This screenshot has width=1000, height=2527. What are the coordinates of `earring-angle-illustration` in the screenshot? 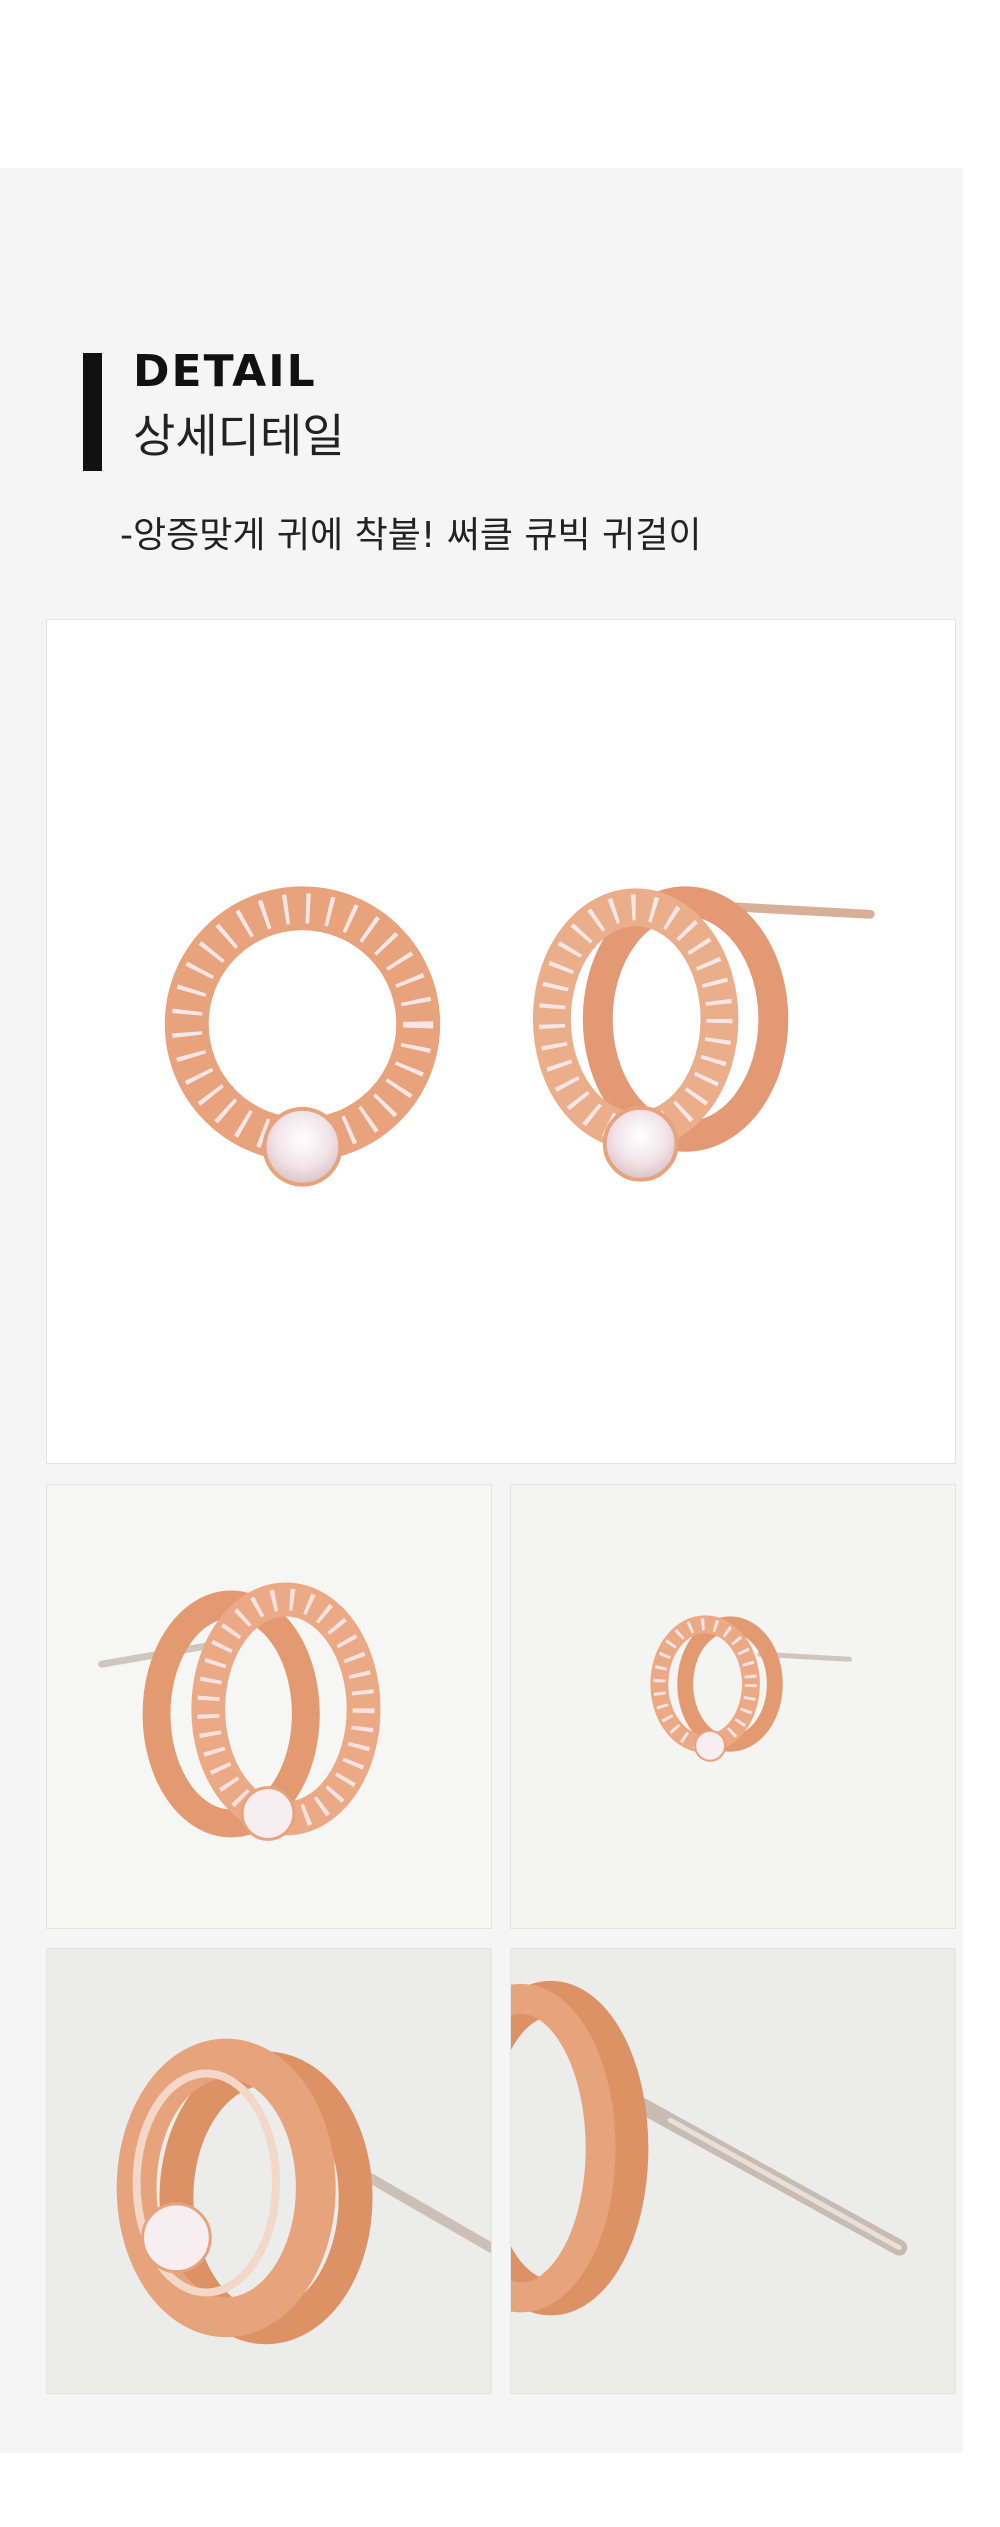 It's located at (239, 1711).